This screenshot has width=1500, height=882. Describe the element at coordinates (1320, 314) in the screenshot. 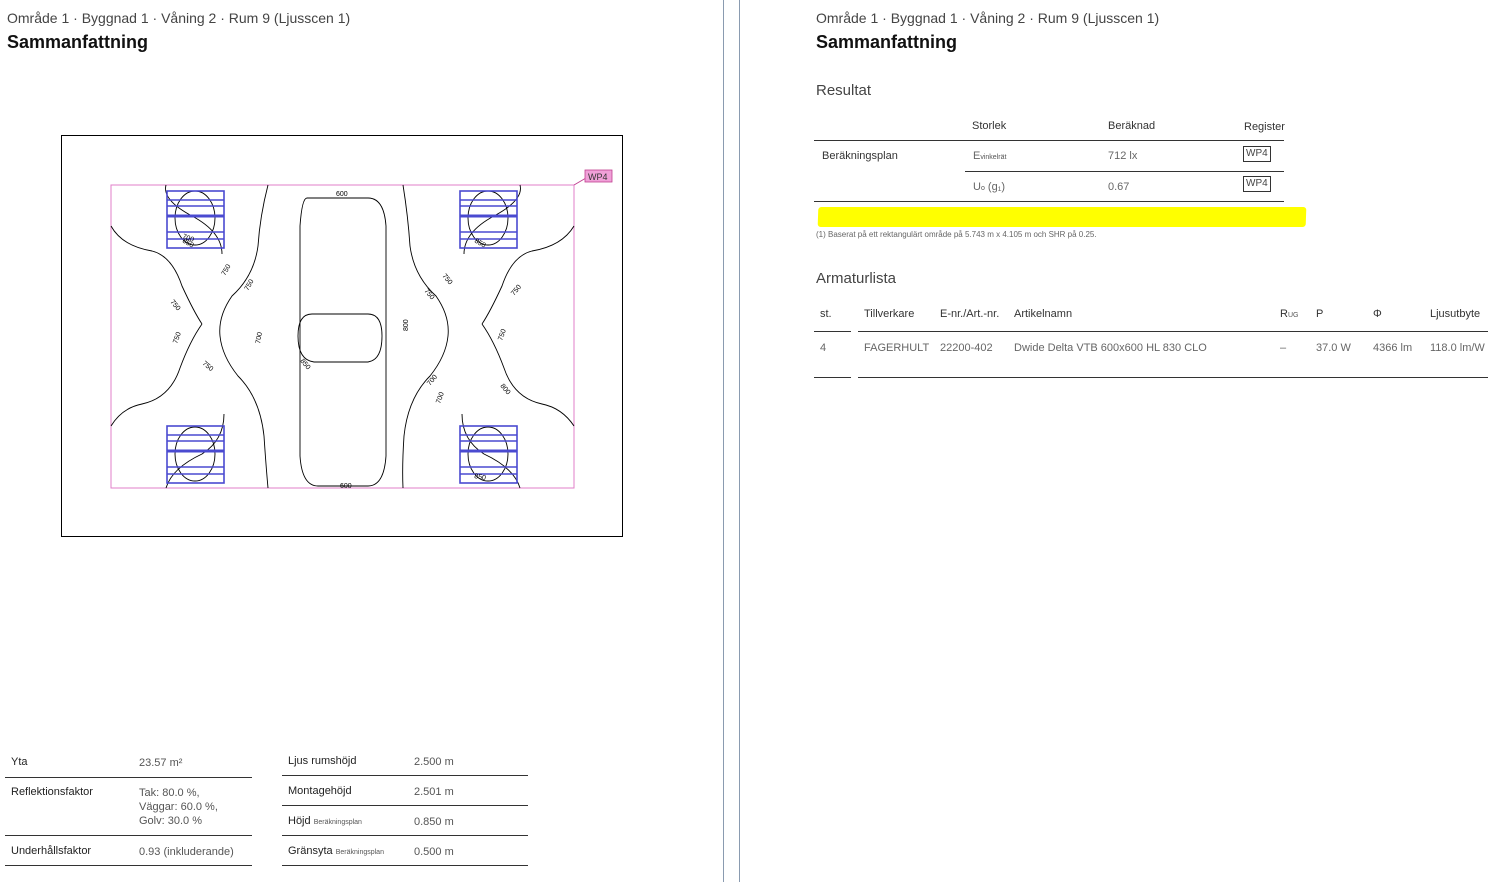

I see `col-header-power: P` at that location.